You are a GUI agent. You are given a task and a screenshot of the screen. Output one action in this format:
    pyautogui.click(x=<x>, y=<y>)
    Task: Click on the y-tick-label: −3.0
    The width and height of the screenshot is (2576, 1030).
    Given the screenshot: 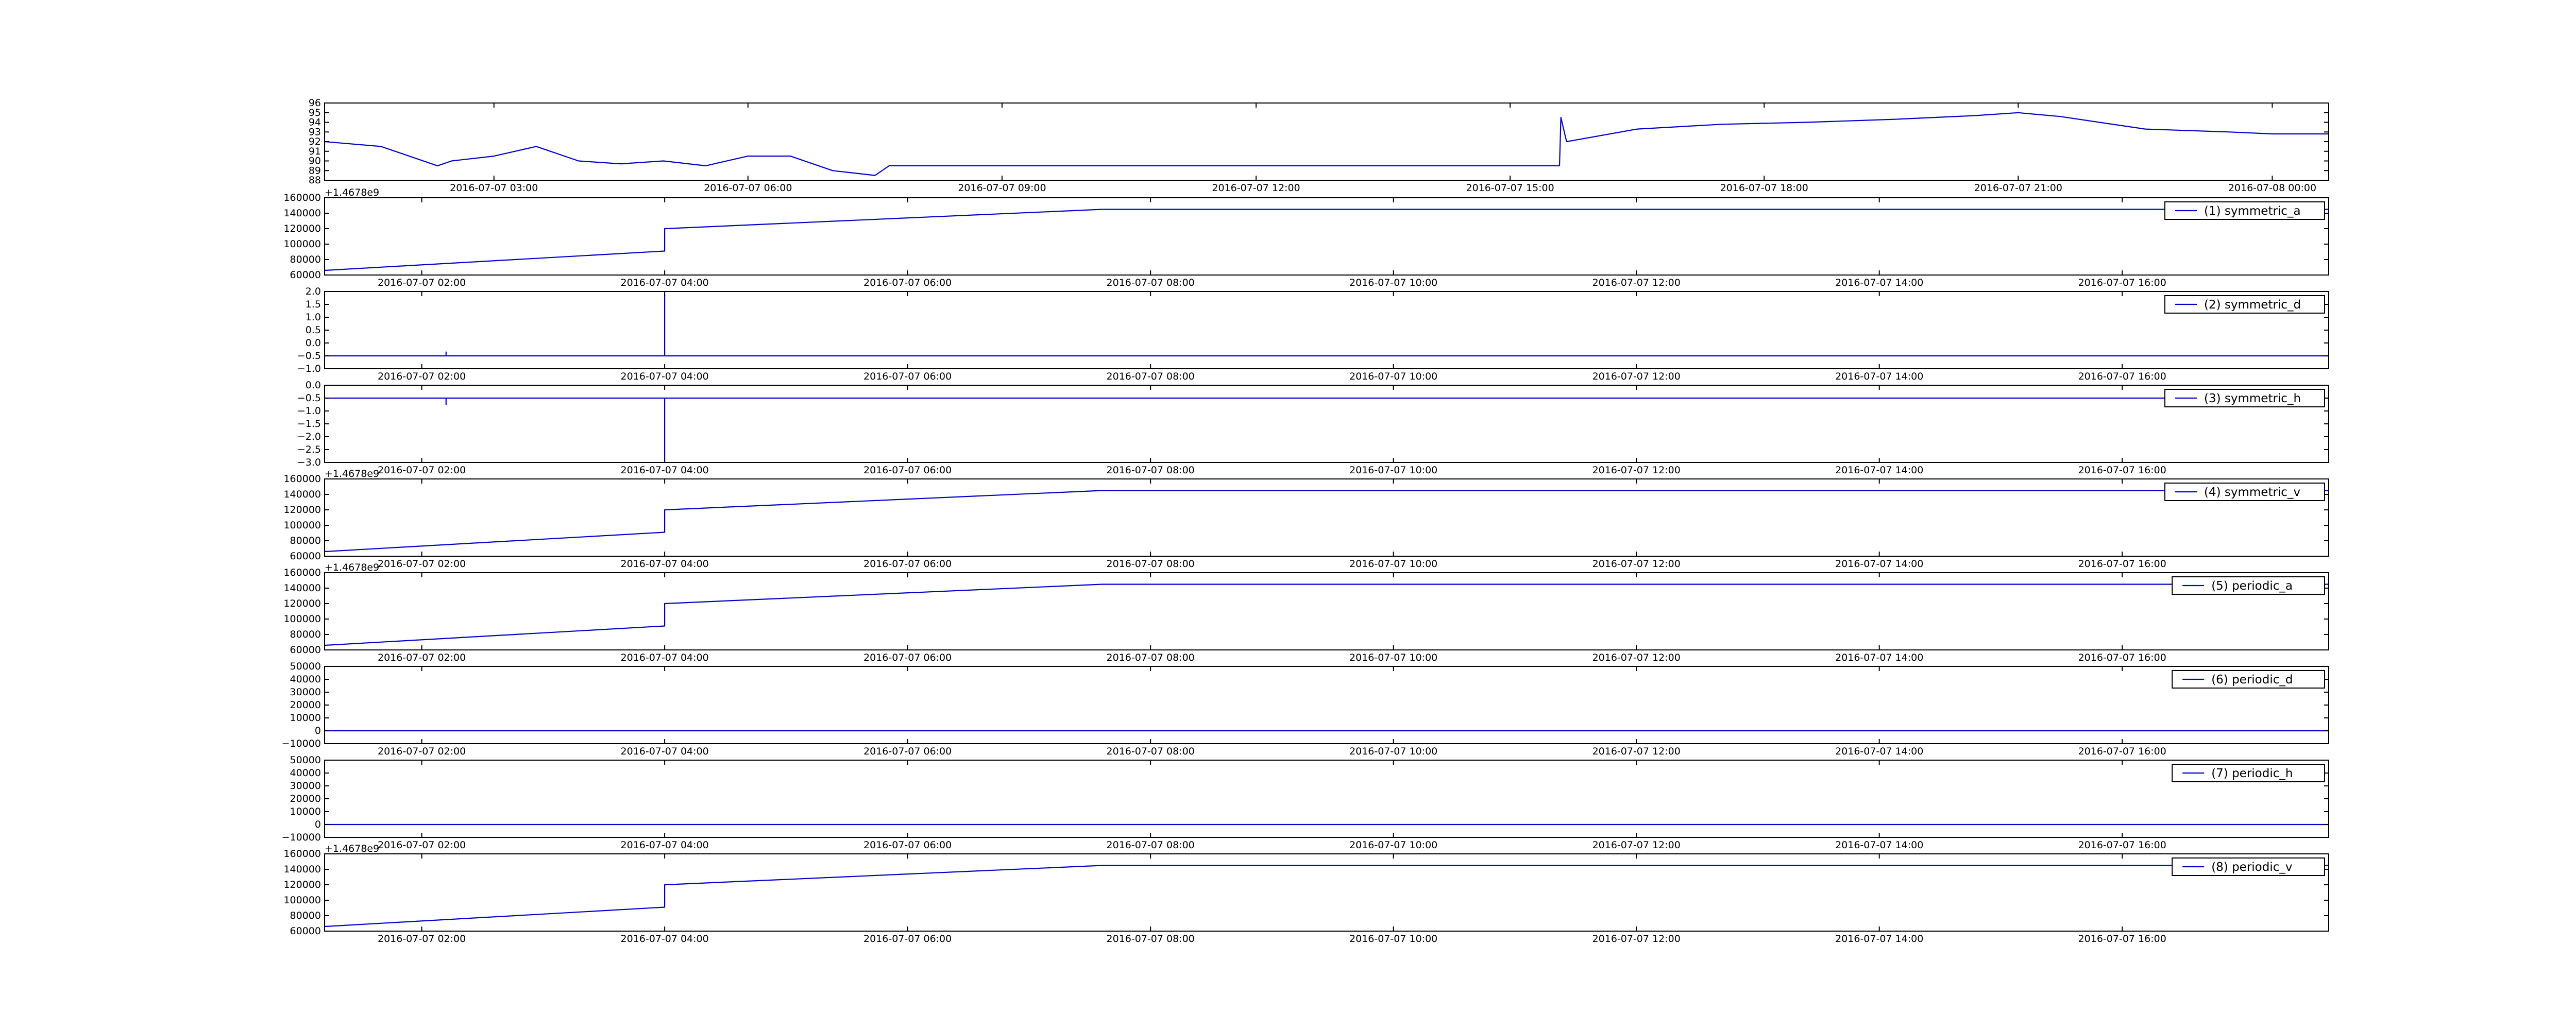 What is the action you would take?
    pyautogui.click(x=309, y=462)
    